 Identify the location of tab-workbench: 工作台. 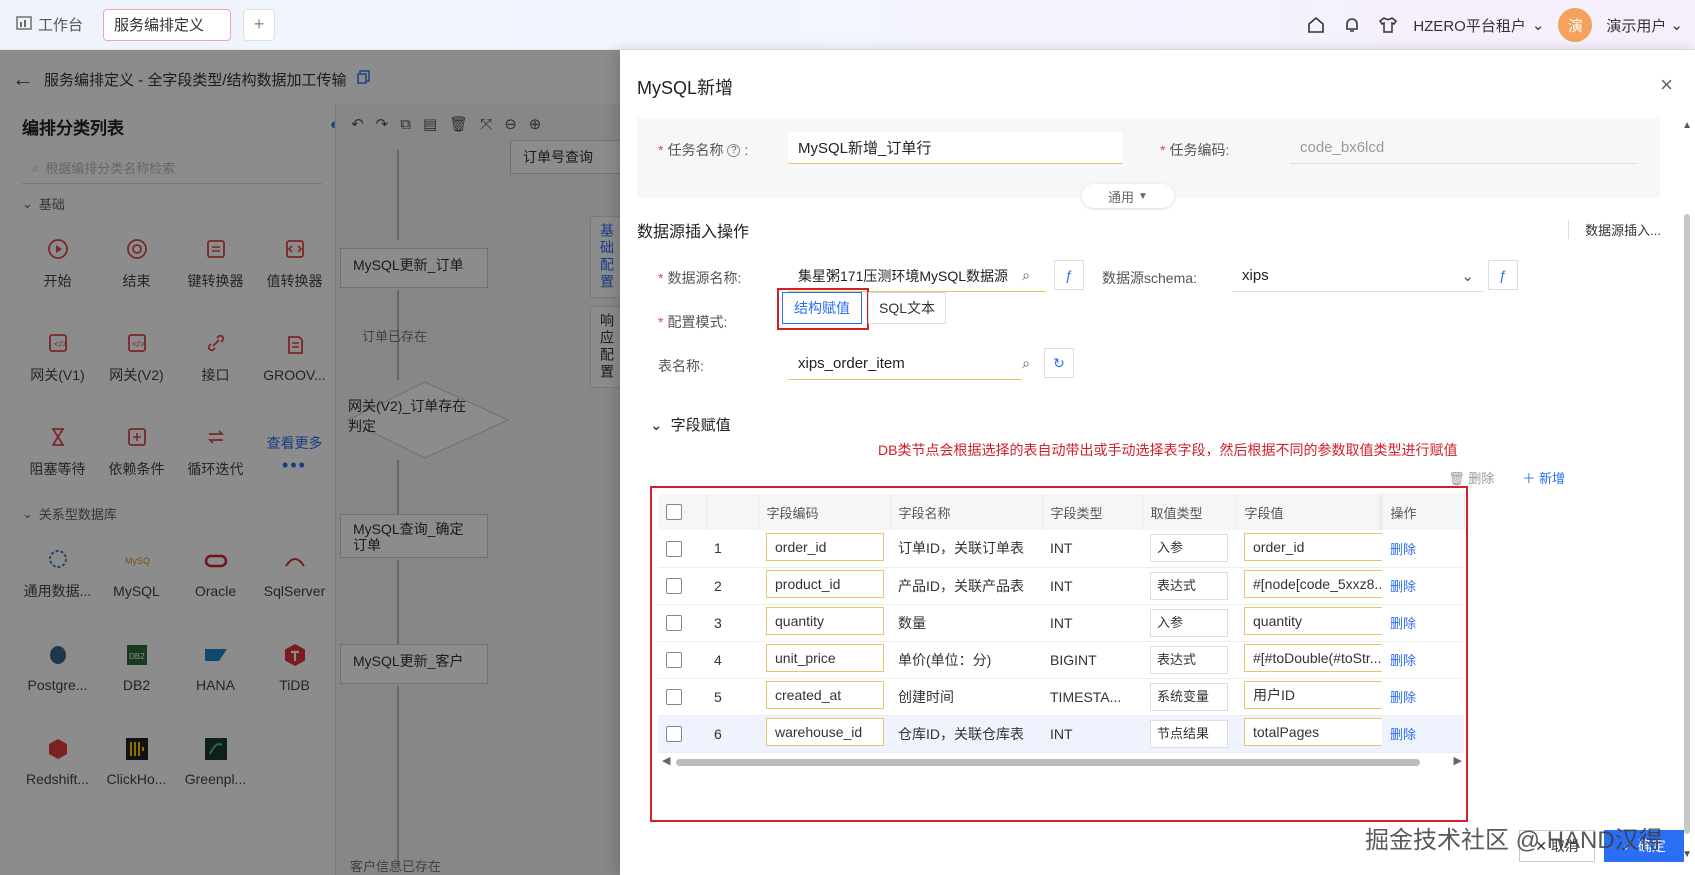
(49, 25).